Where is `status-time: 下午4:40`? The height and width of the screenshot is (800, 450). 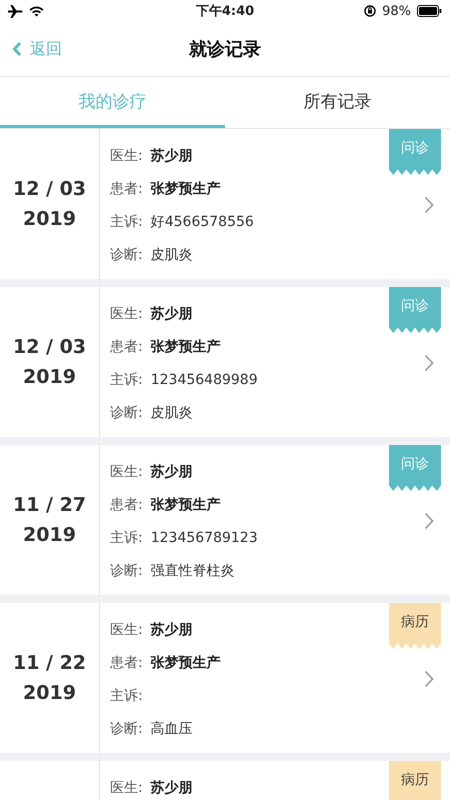
status-time: 下午4:40 is located at coordinates (225, 11).